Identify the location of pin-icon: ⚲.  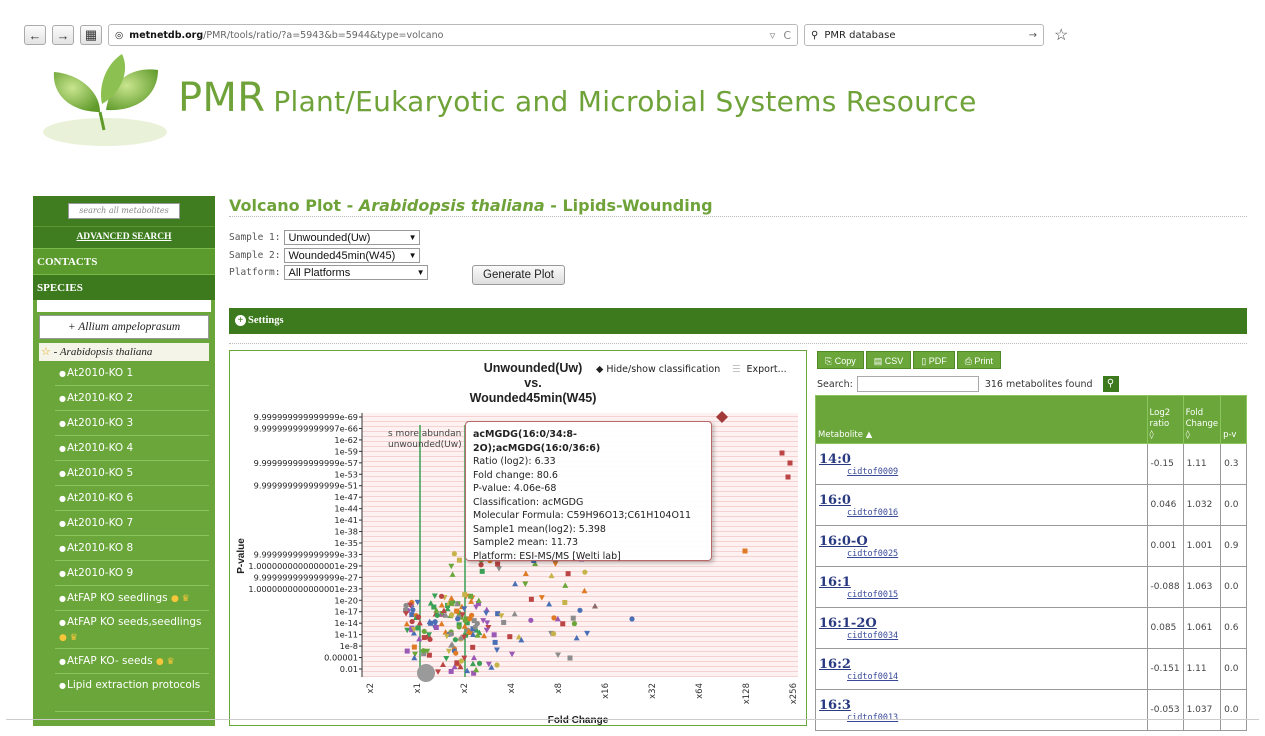
(1110, 384).